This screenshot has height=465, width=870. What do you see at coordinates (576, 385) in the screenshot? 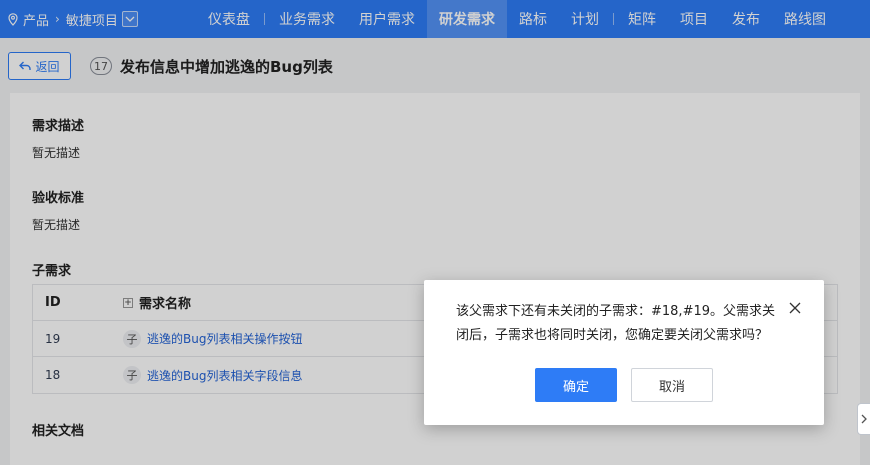
I see `confirm-button: 确定` at bounding box center [576, 385].